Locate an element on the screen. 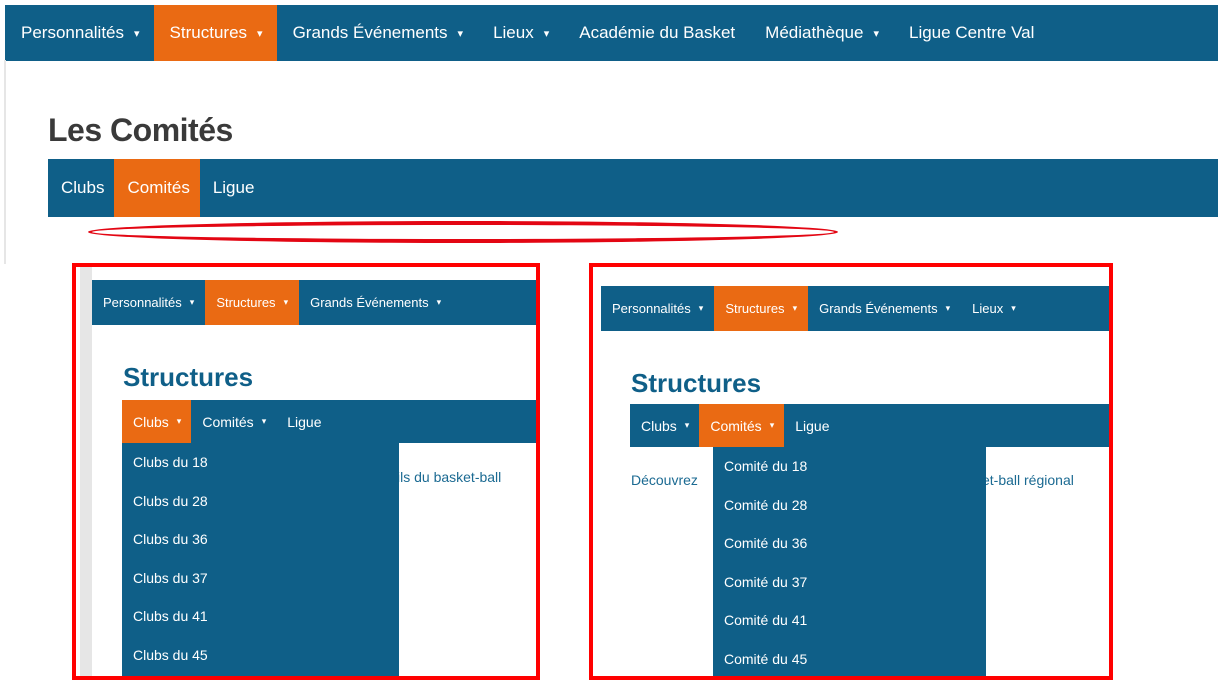 The image size is (1218, 682). nav-label: Académie du Basket is located at coordinates (657, 32).